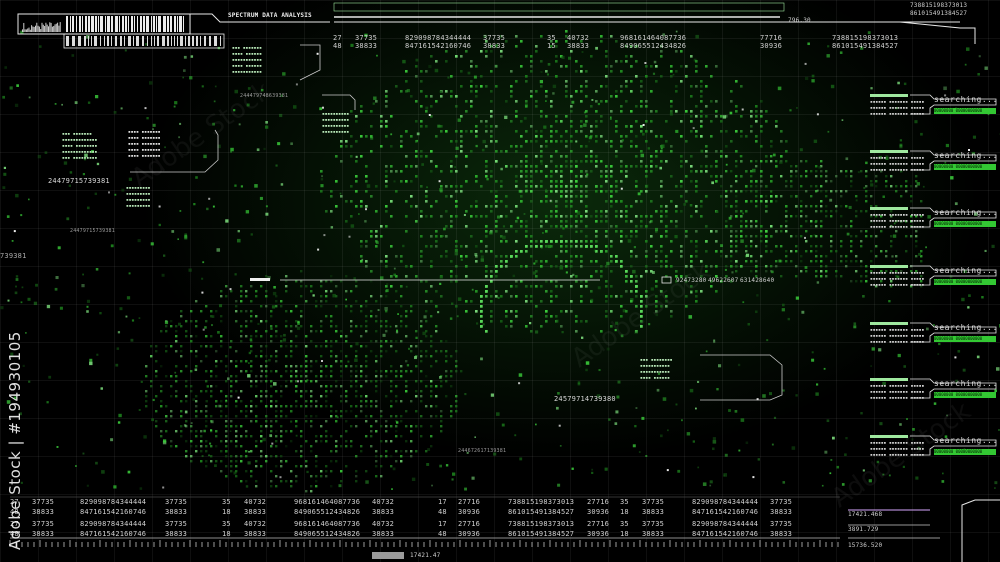 This screenshot has width=1000, height=562. I want to click on bottom-right-value-1: 17421.468, so click(865, 514).